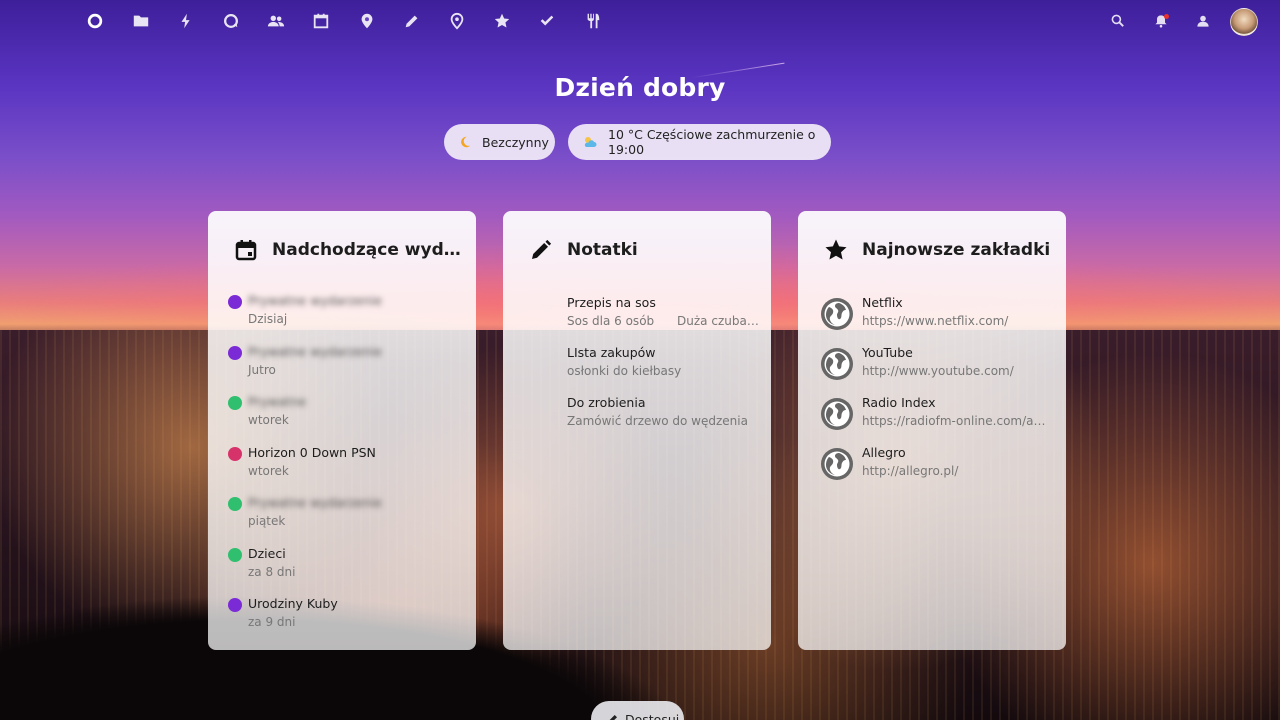 This screenshot has width=1280, height=720. I want to click on event-title: Horizon 0 Down PSN, so click(312, 452).